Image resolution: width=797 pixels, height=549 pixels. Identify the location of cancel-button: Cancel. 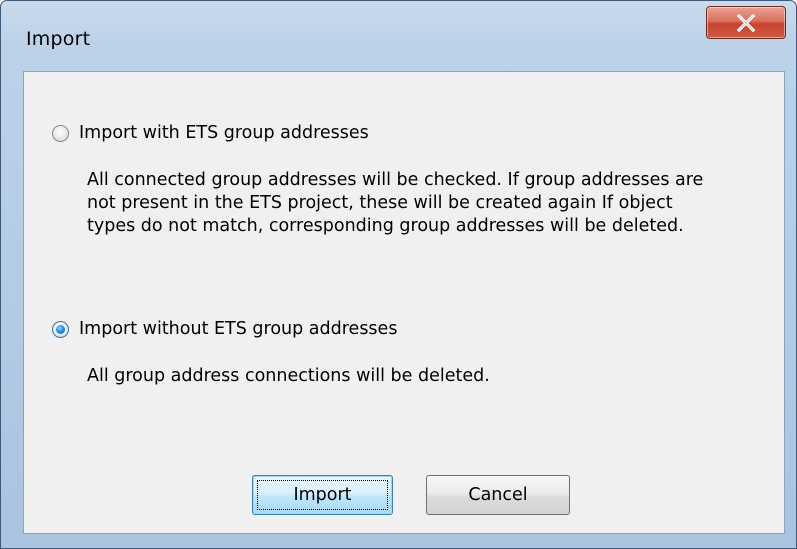
(498, 495).